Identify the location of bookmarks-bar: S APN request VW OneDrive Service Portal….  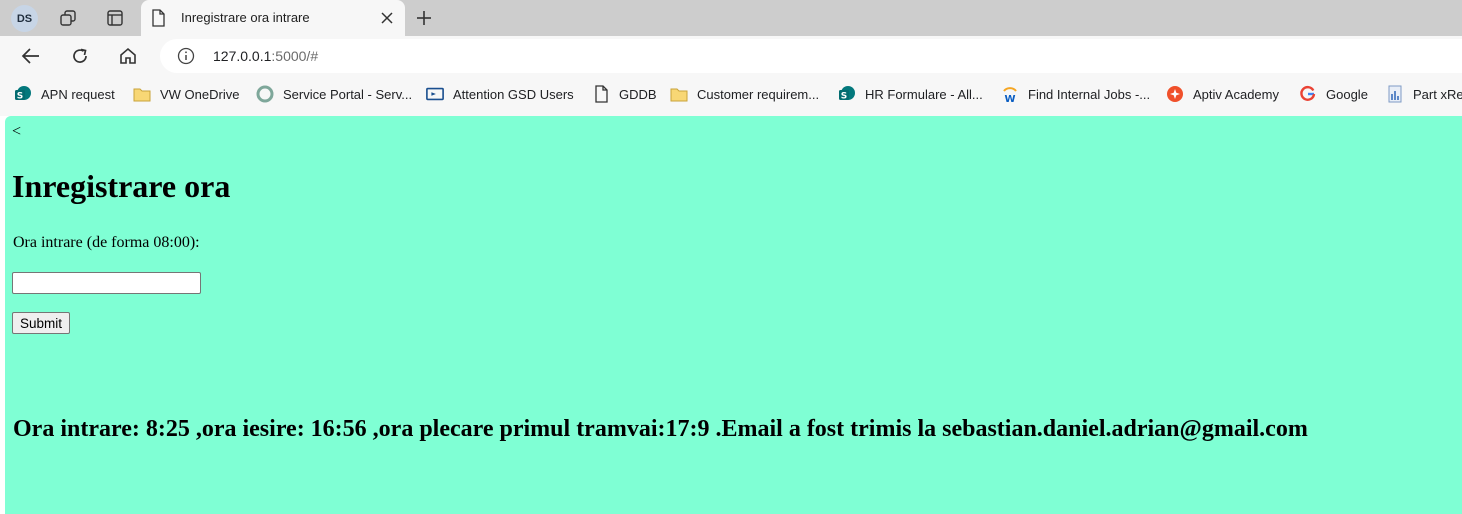
(731, 96).